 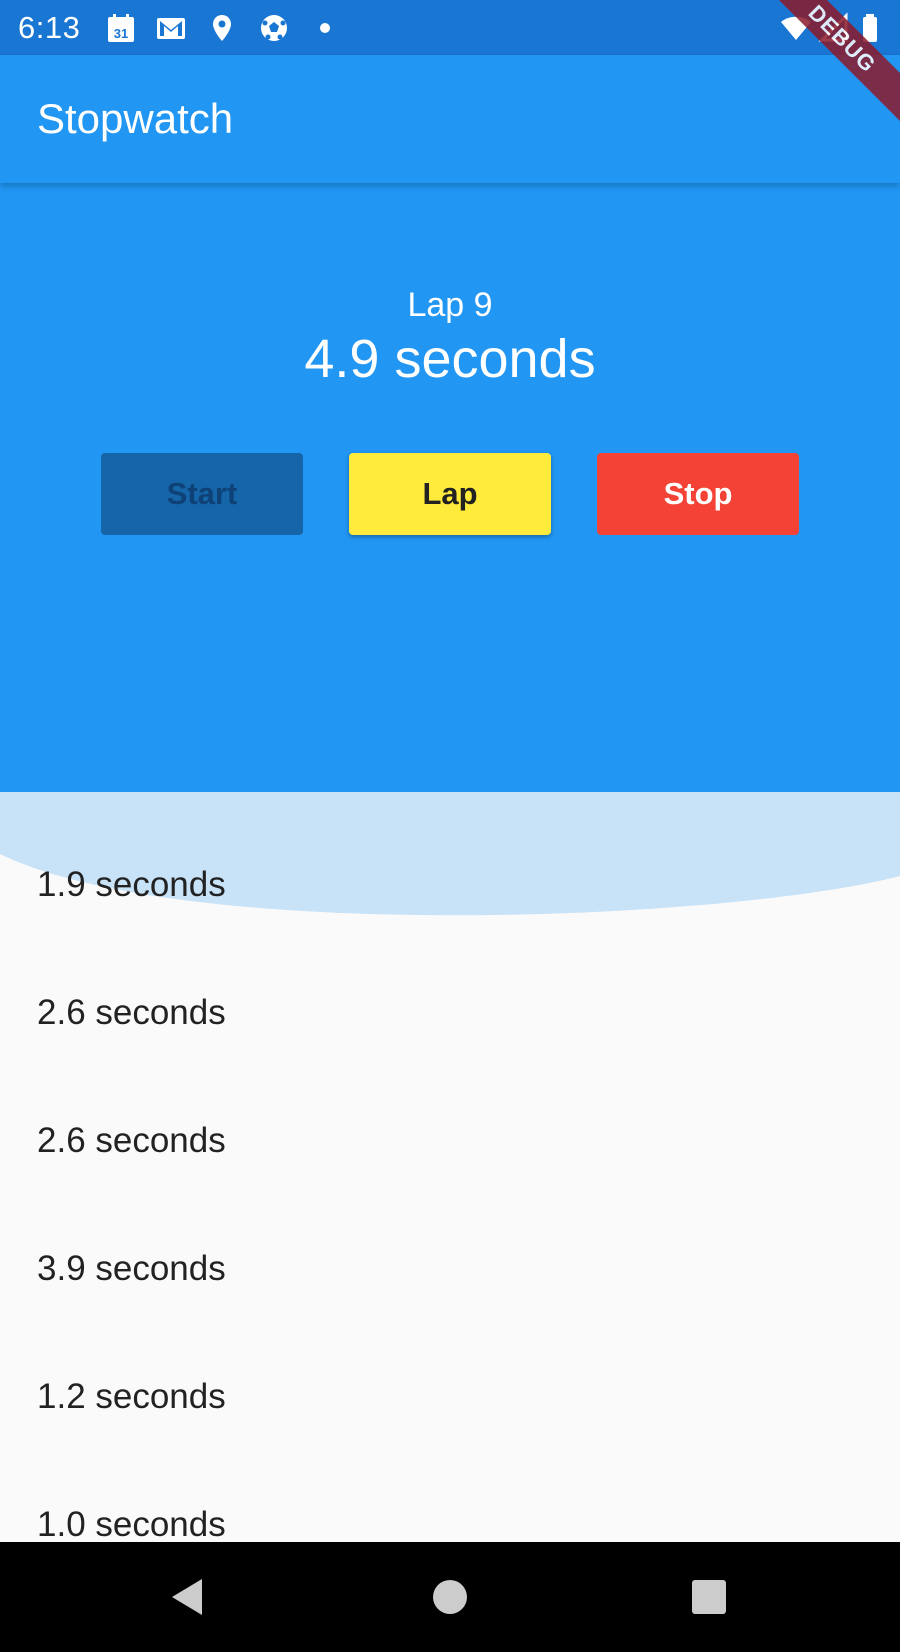 I want to click on back-icon, so click(x=188, y=1597).